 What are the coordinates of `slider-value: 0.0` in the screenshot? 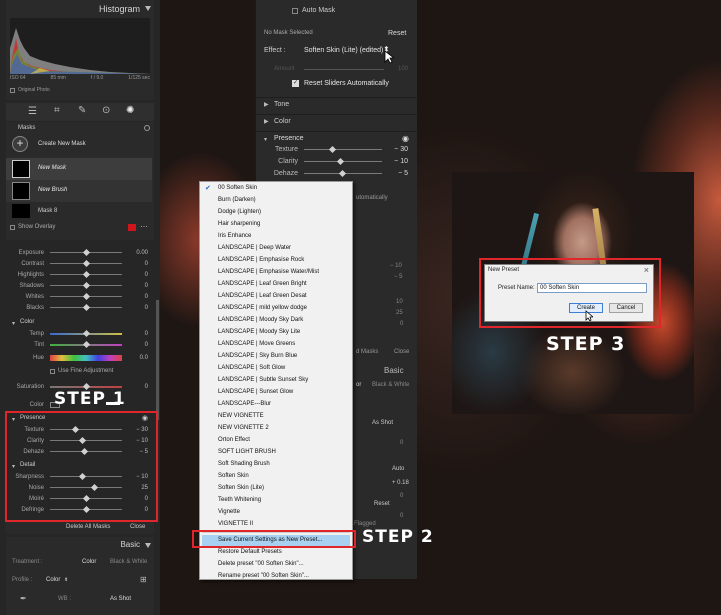 It's located at (144, 358).